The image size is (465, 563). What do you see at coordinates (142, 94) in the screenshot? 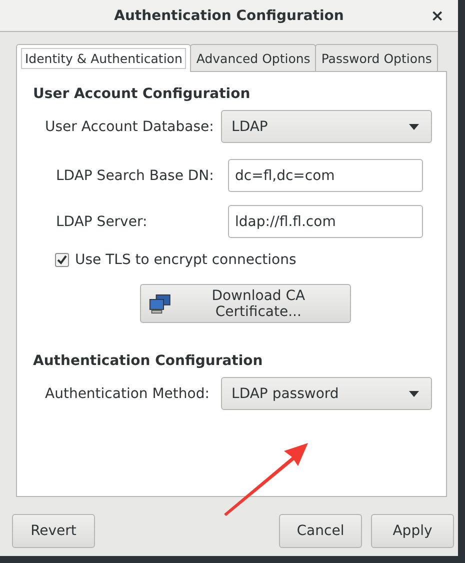
I see `section-heading: User Account Configuration` at bounding box center [142, 94].